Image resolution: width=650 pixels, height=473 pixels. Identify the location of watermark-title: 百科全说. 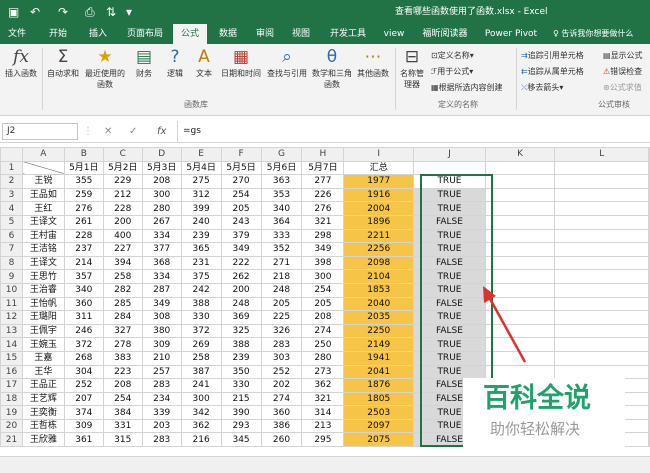
(537, 398).